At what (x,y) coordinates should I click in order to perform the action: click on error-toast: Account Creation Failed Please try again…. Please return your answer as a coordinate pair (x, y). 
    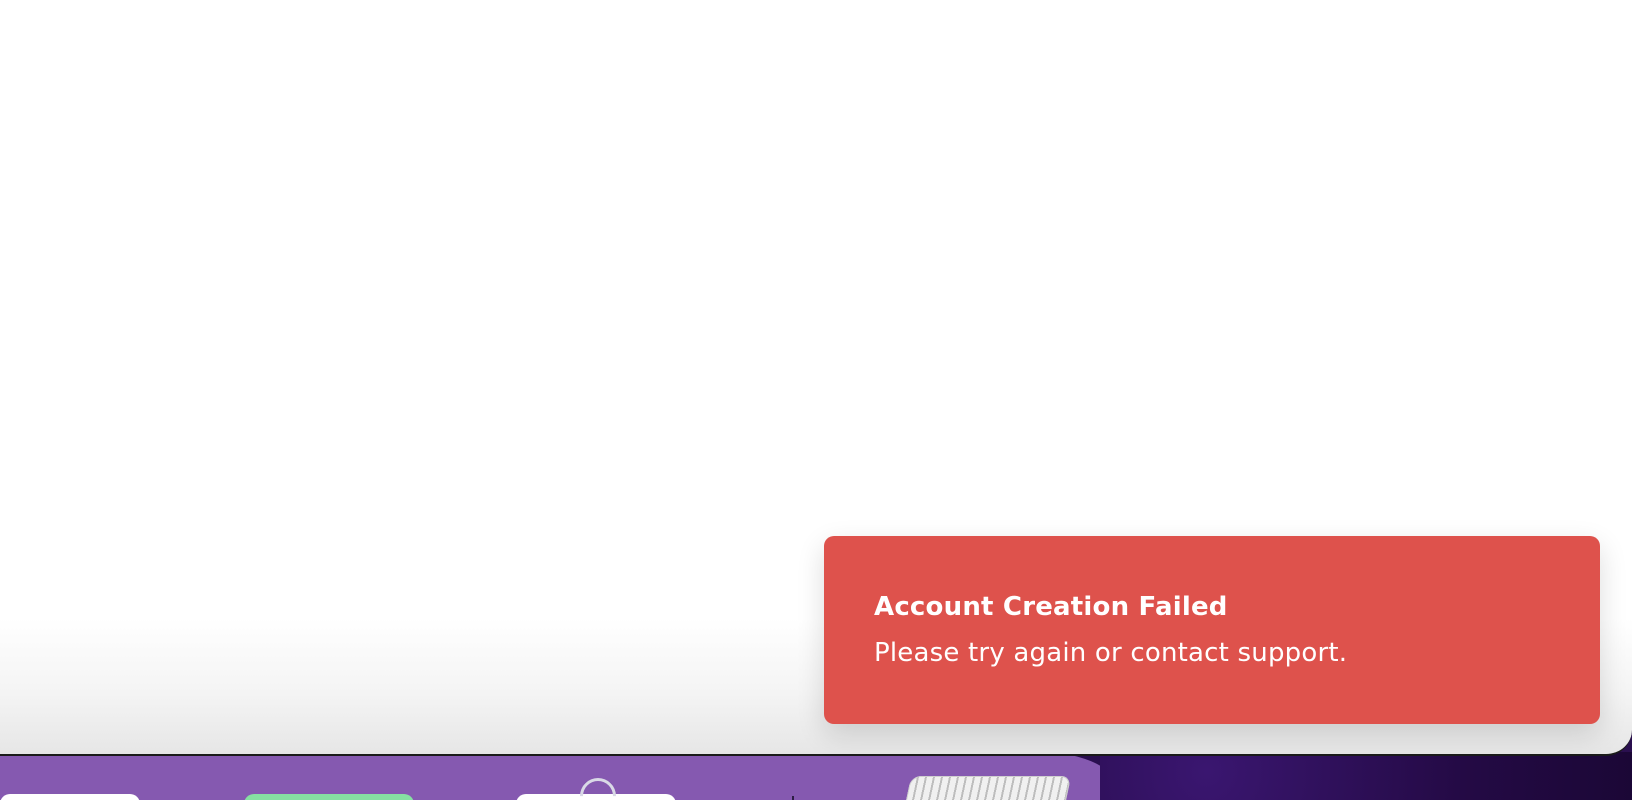
    Looking at the image, I should click on (1212, 630).